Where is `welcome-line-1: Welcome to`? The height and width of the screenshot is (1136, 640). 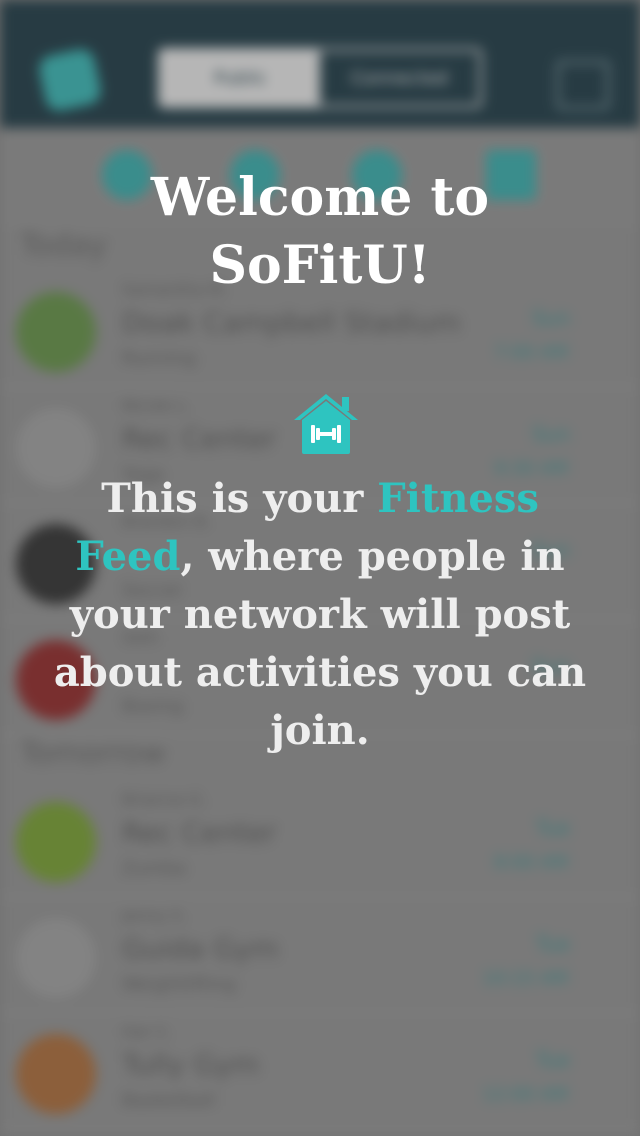 welcome-line-1: Welcome to is located at coordinates (320, 197).